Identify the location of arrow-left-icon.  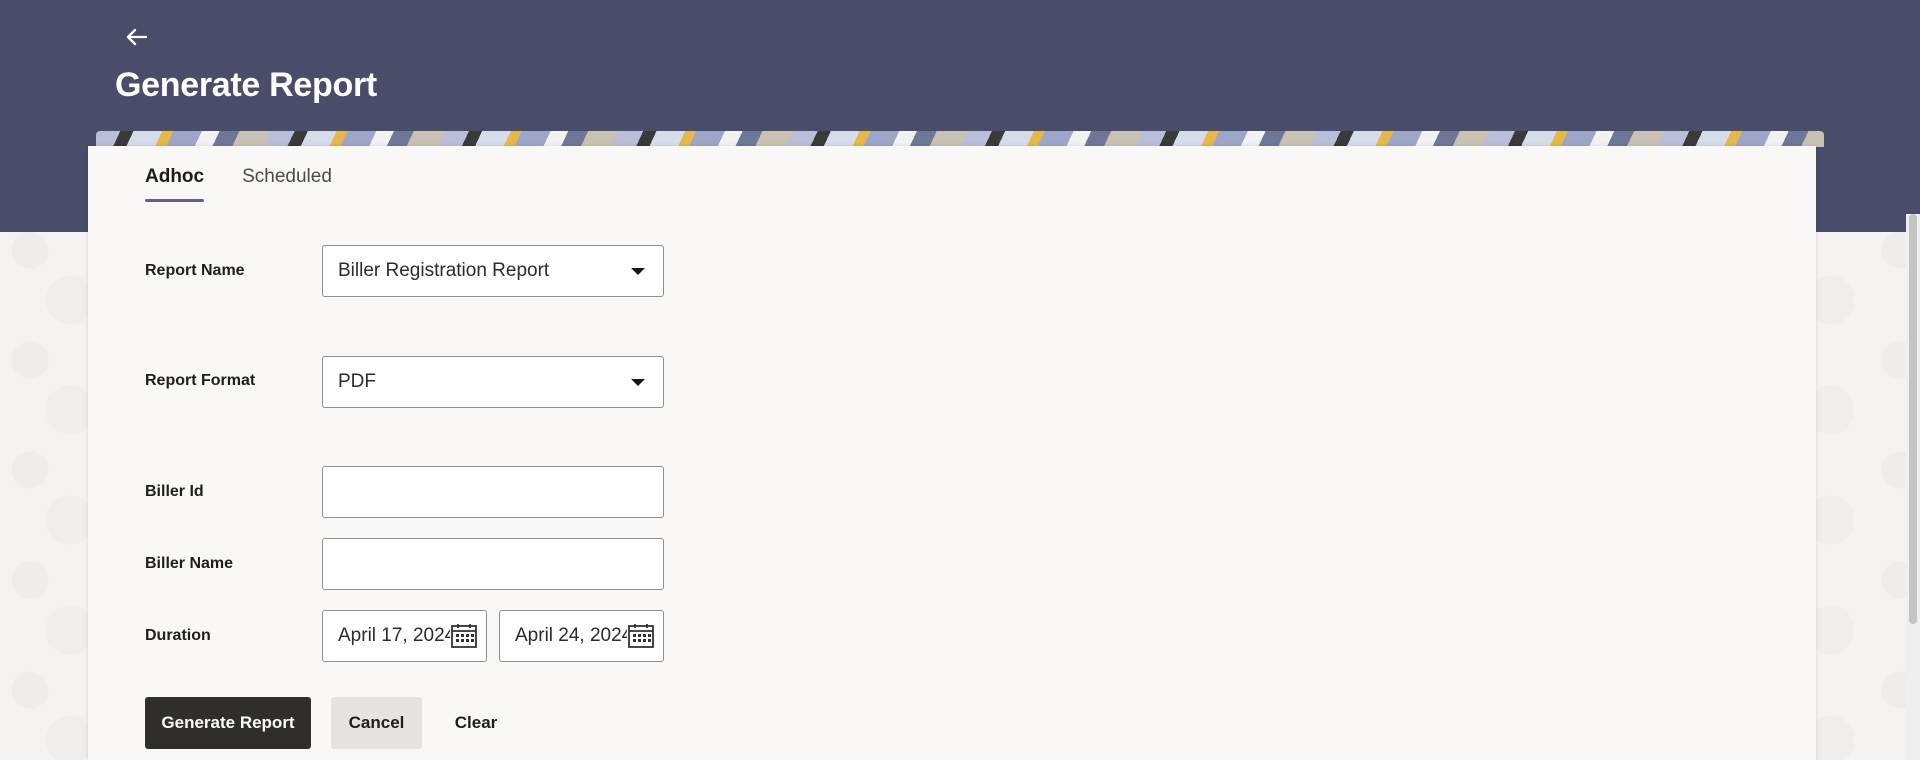
(137, 37).